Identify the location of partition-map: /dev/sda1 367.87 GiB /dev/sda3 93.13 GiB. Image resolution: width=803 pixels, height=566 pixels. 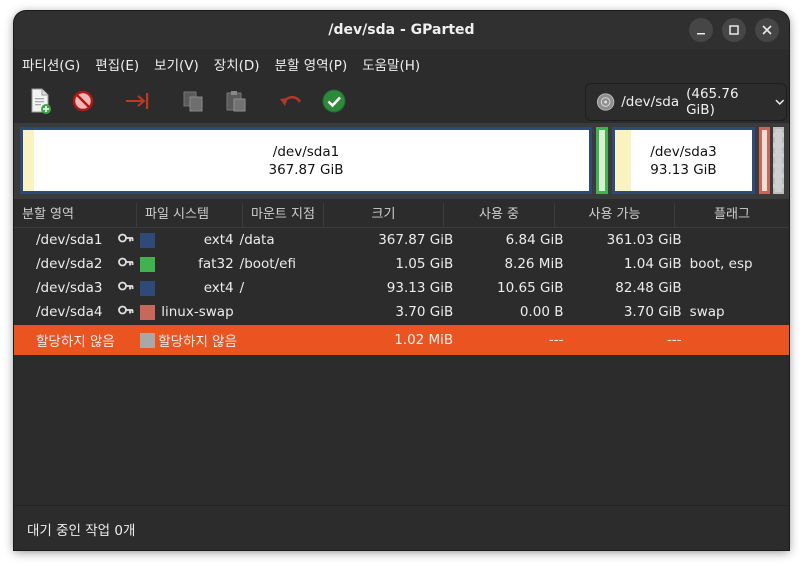
(401, 161).